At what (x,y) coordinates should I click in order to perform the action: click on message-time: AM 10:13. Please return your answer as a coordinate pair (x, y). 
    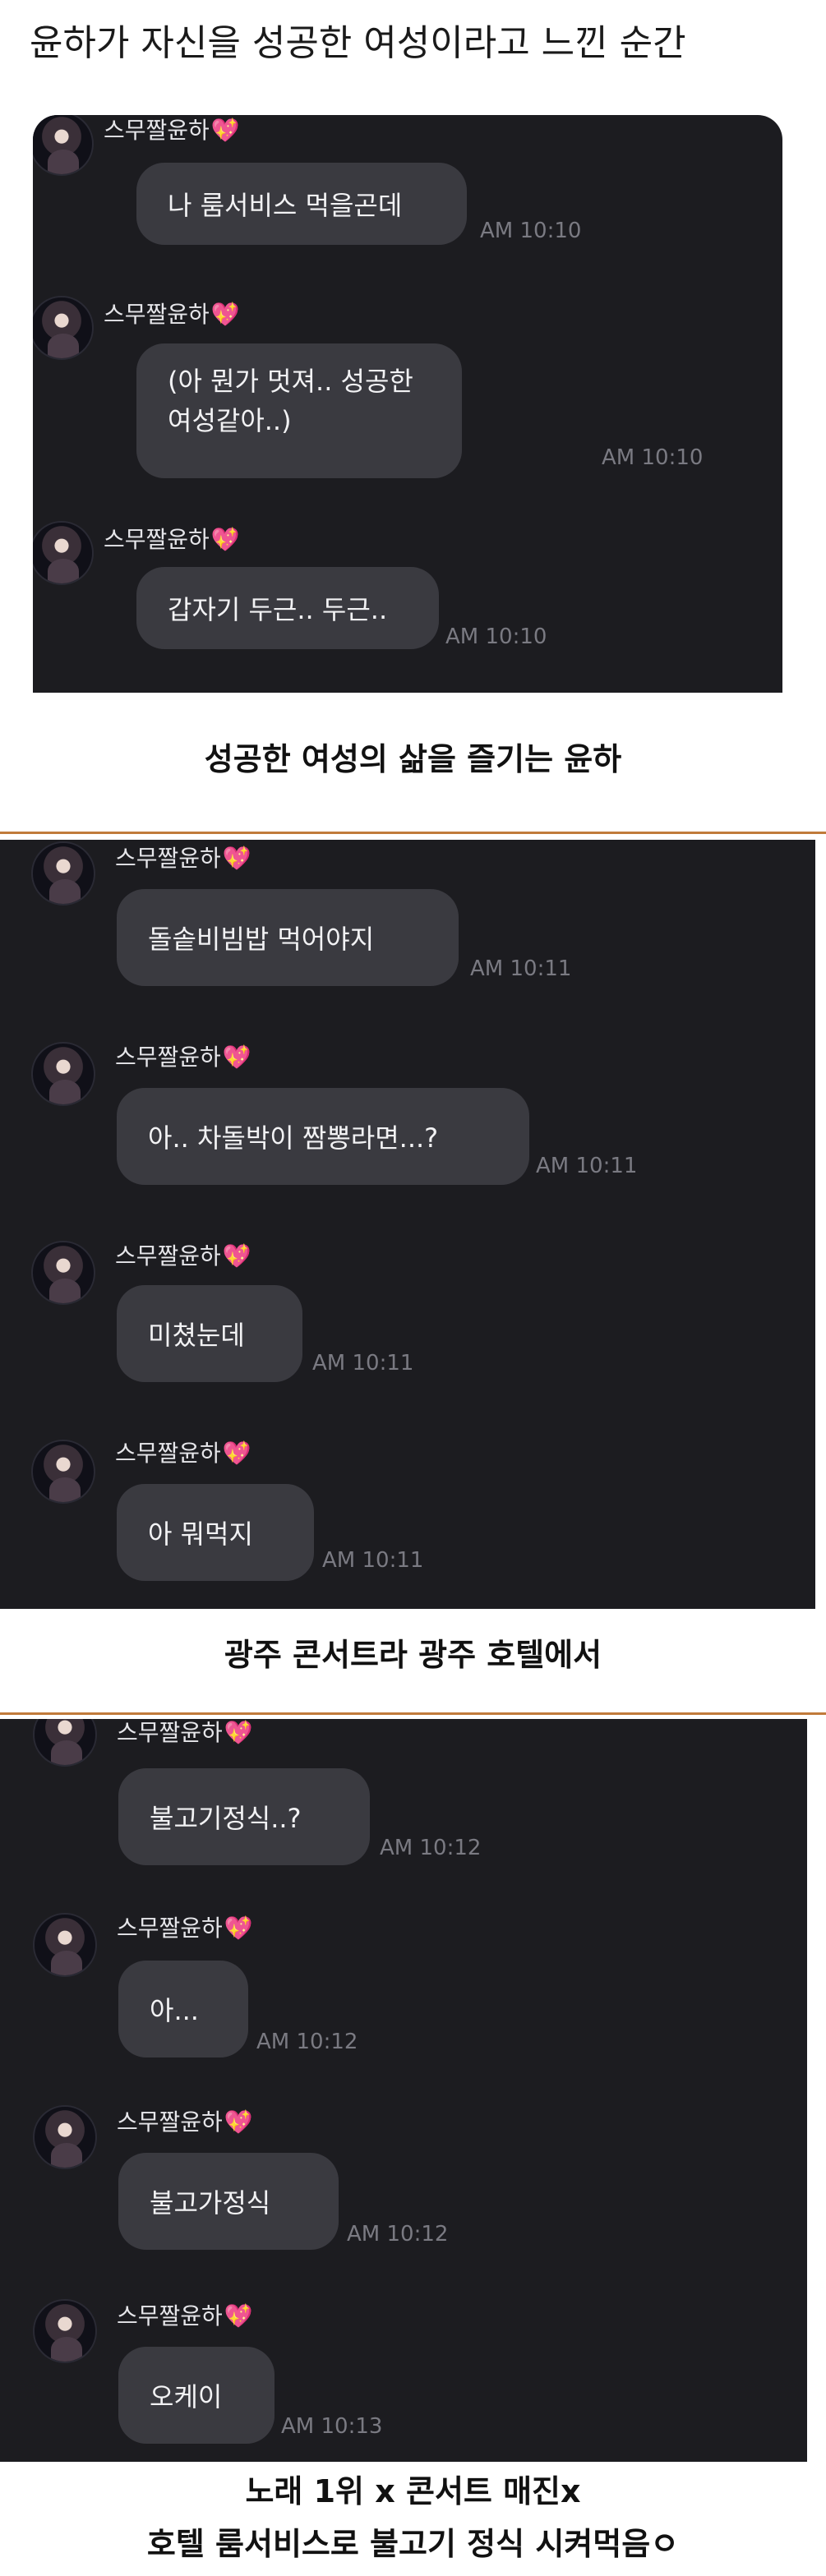
    Looking at the image, I should click on (332, 2426).